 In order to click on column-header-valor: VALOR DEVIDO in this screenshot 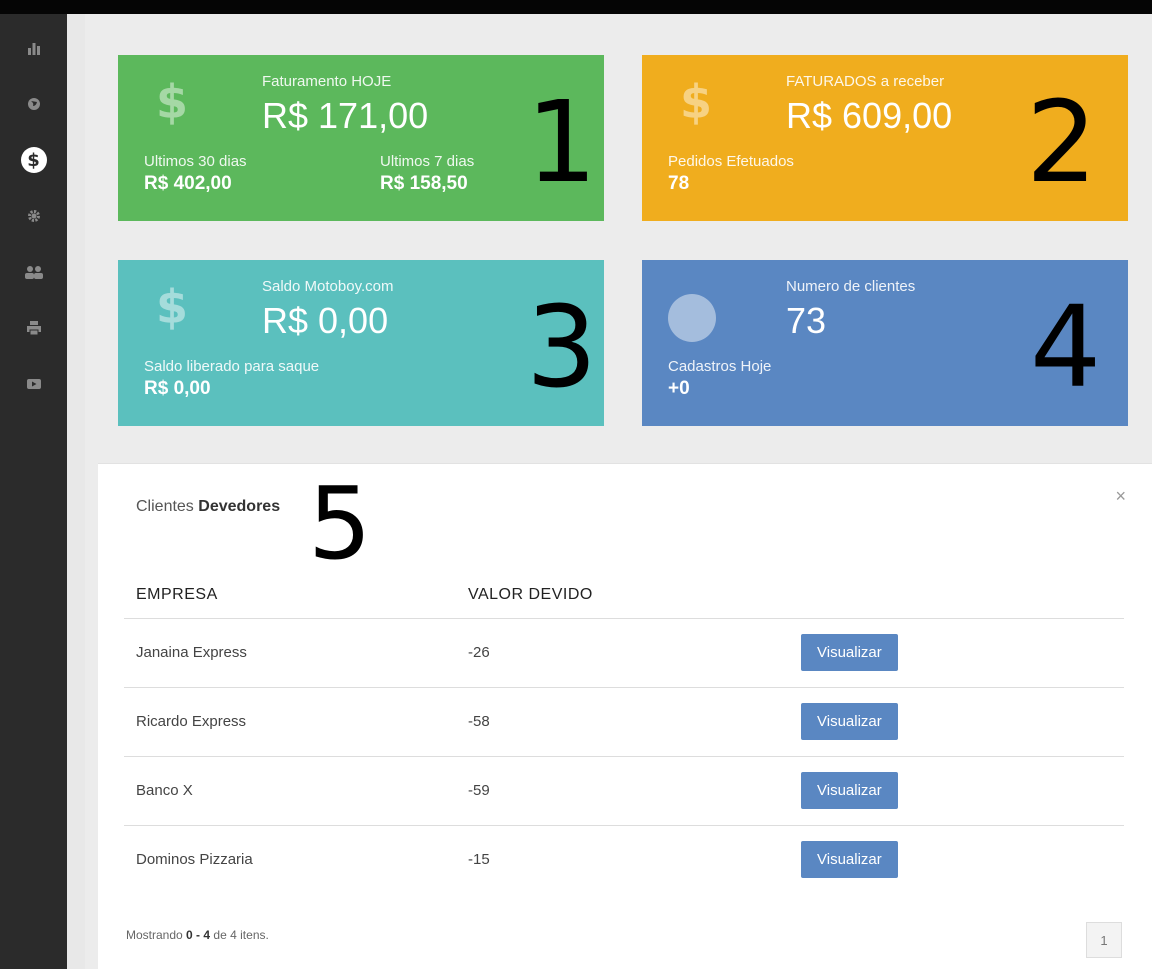, I will do `click(622, 595)`.